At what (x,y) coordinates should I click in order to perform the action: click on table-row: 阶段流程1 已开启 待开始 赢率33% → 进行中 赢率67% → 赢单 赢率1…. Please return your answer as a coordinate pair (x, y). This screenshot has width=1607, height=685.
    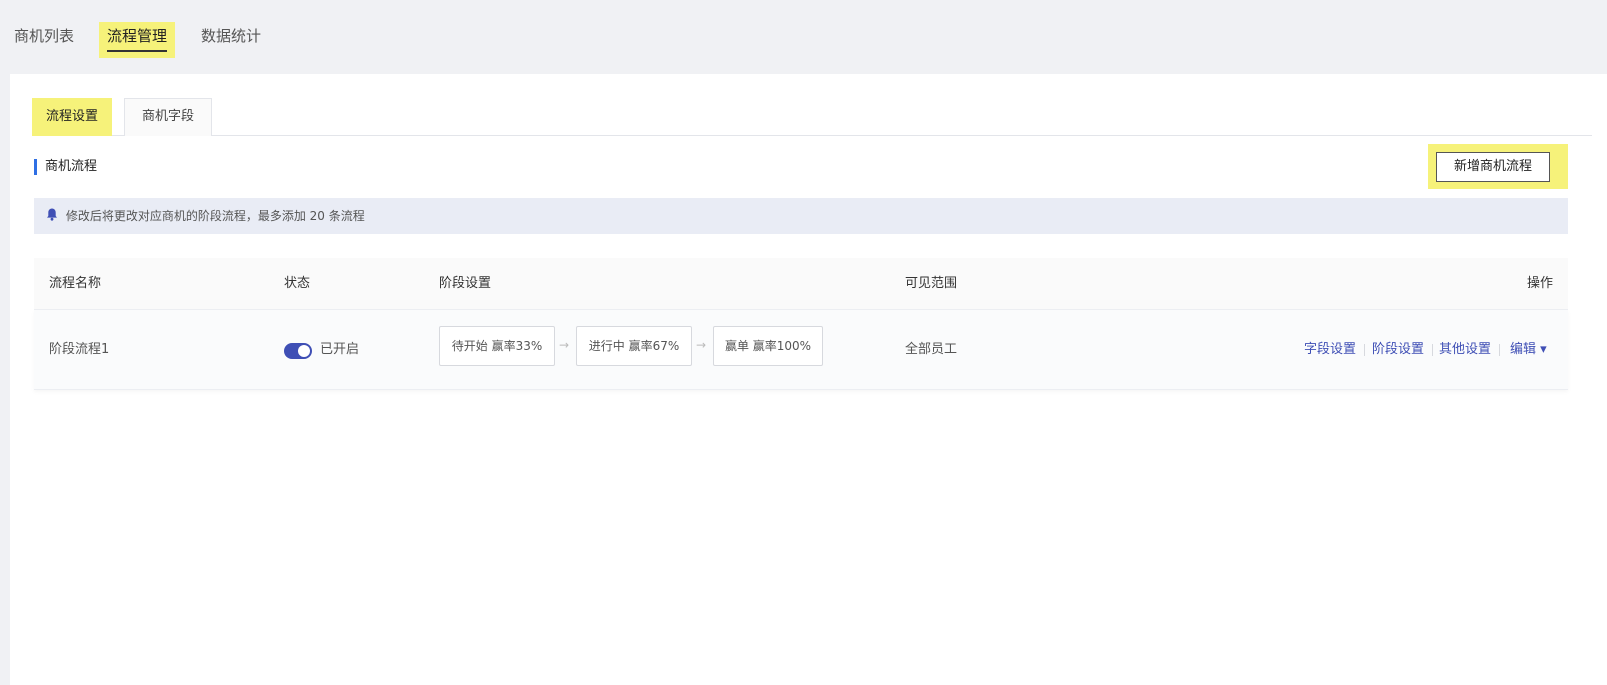
    Looking at the image, I should click on (801, 350).